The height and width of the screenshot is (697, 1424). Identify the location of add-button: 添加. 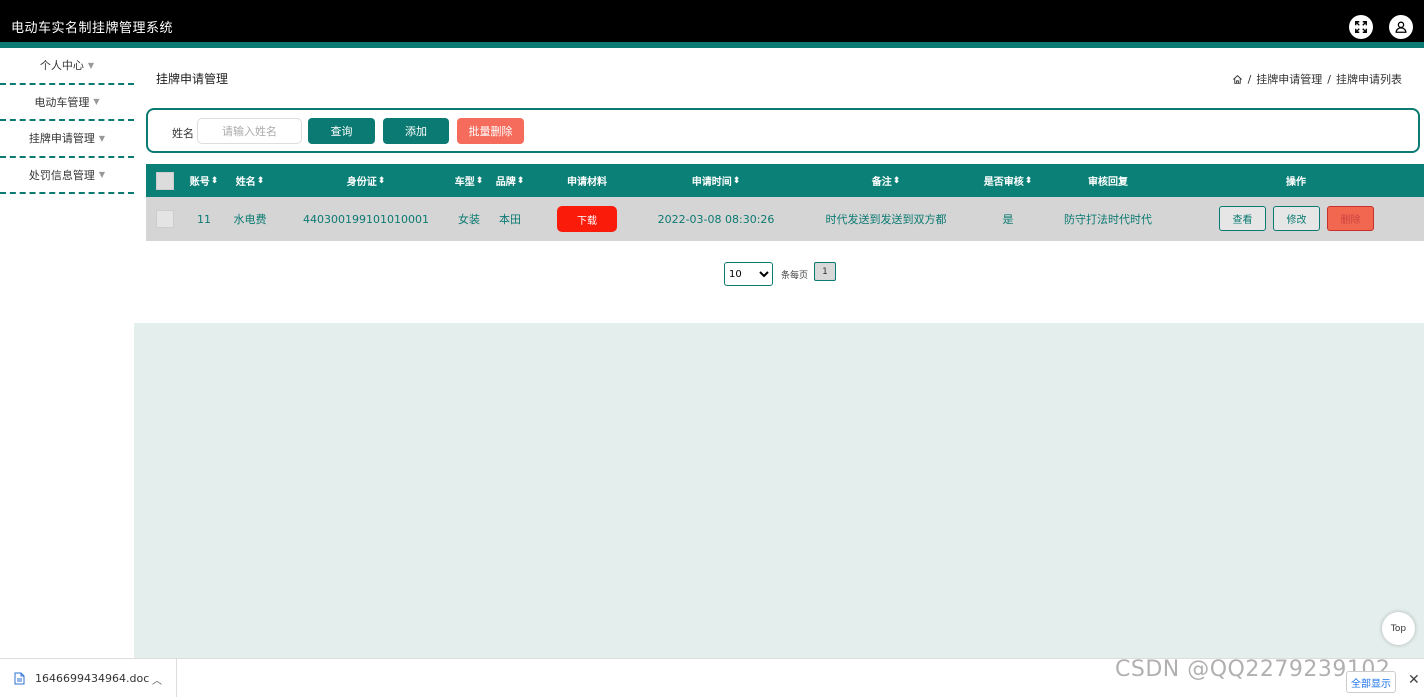
(416, 131).